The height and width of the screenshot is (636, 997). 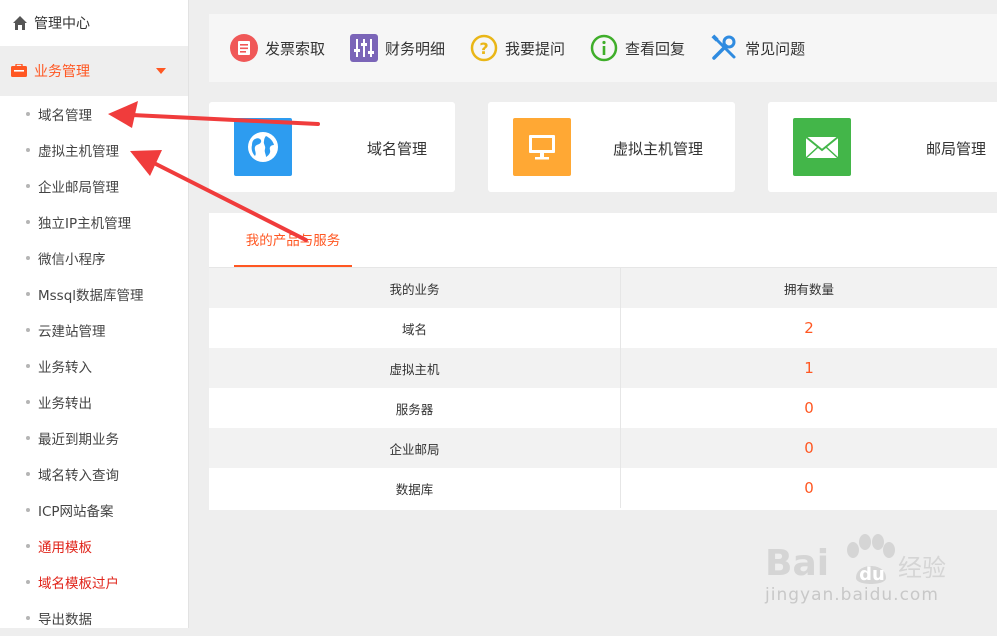 I want to click on sidebar-item-label: 企业邮局管理, so click(x=78, y=186).